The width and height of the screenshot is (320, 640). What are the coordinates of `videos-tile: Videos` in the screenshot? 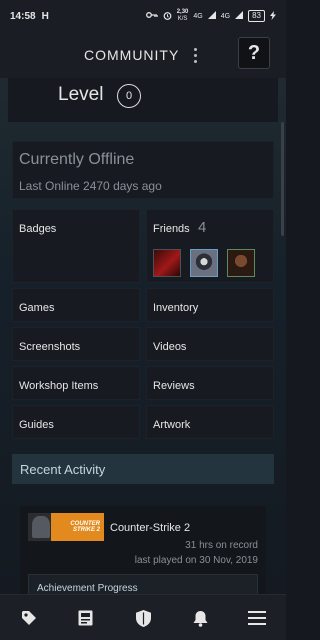 It's located at (210, 344).